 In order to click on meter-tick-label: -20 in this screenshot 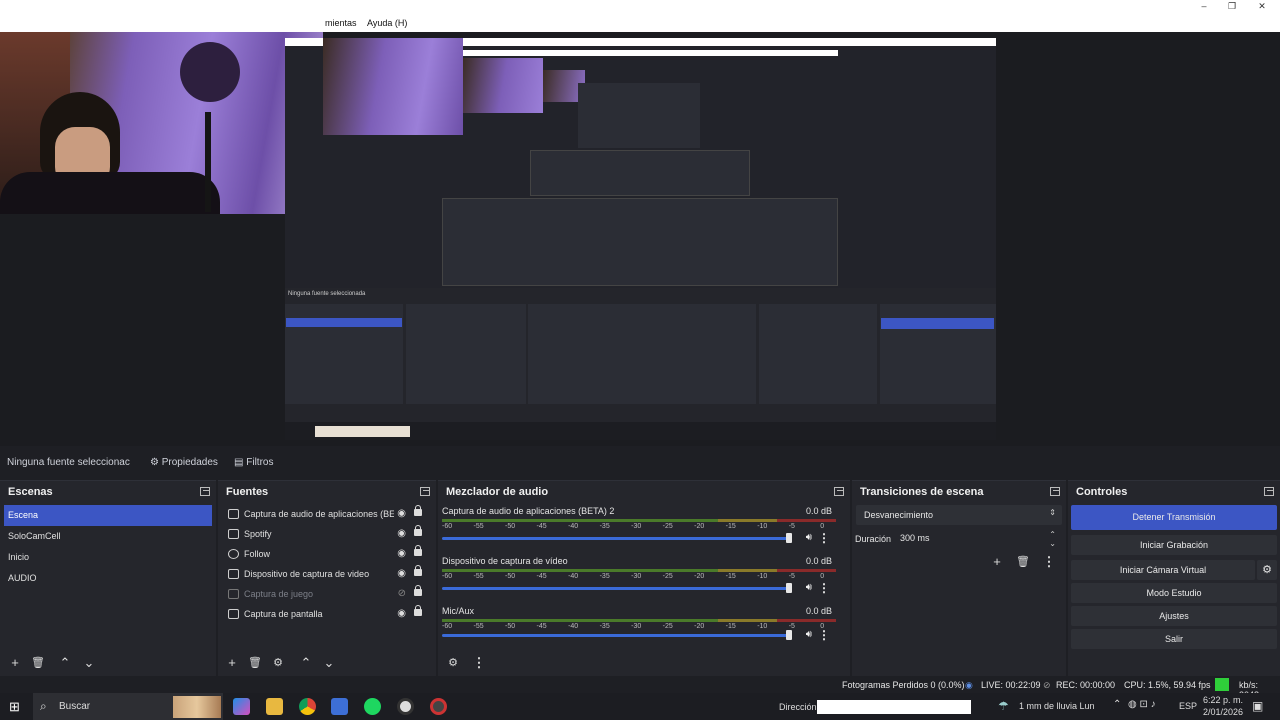, I will do `click(699, 526)`.